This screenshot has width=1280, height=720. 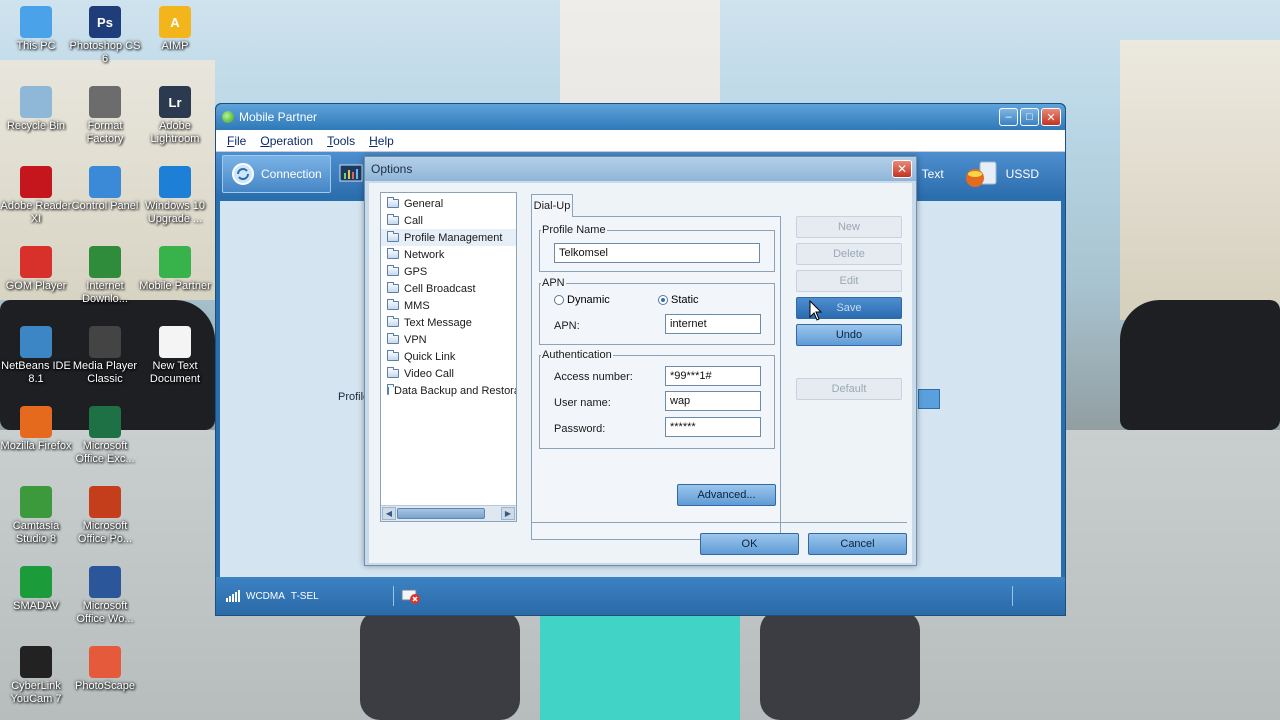 I want to click on background-figure-left, so click(x=440, y=665).